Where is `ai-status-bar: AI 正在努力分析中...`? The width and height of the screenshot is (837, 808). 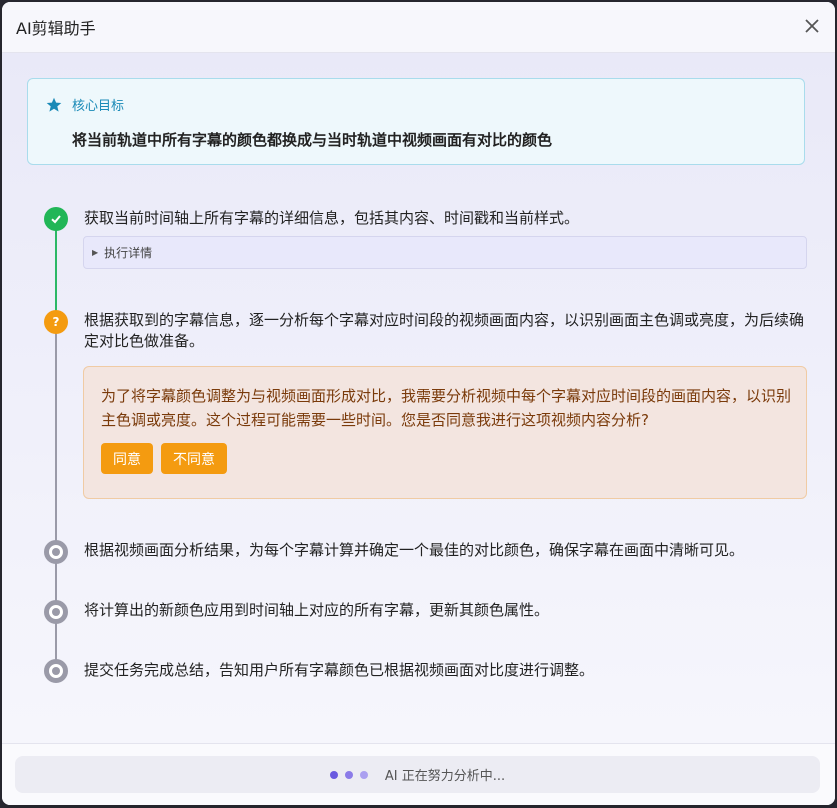
ai-status-bar: AI 正在努力分析中... is located at coordinates (417, 774).